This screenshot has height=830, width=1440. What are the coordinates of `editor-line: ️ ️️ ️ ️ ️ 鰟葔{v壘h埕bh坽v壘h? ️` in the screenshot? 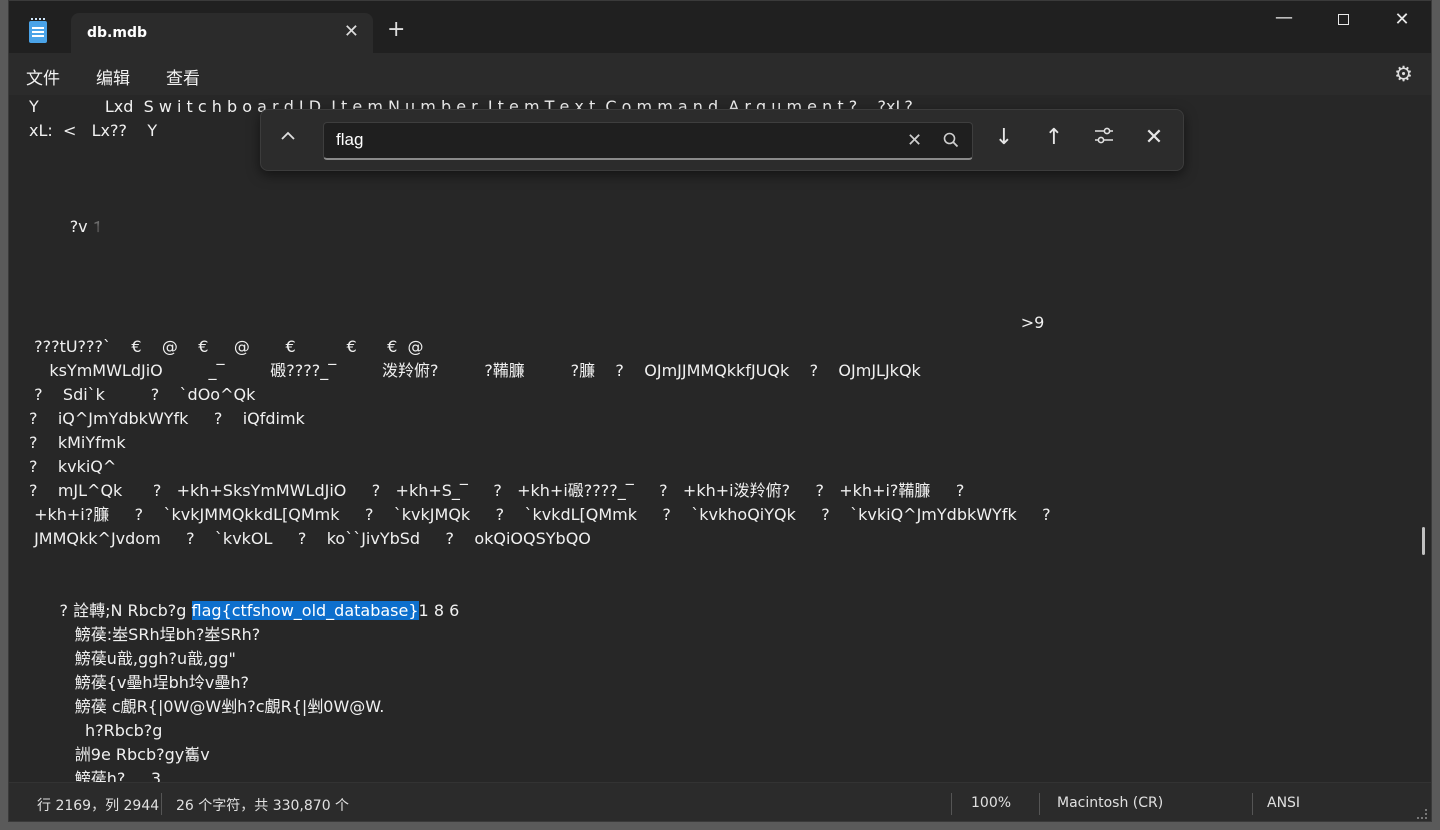 It's located at (142, 682).